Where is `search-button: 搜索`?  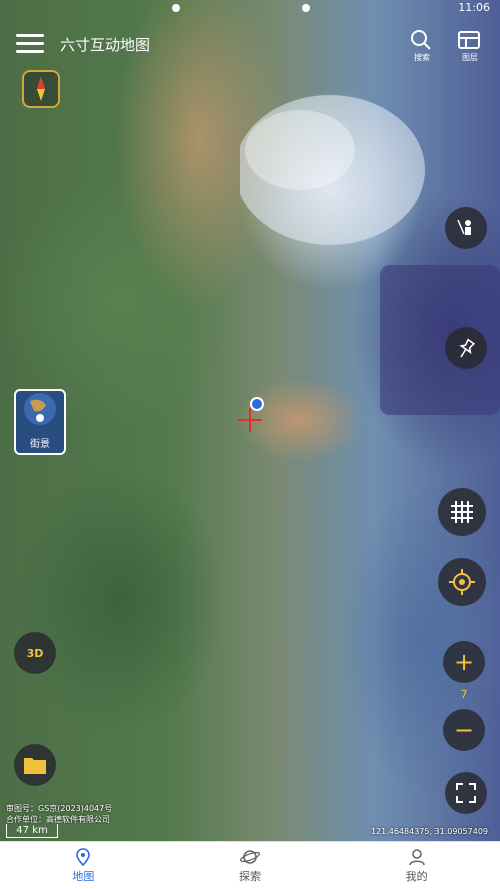
search-button: 搜索 is located at coordinates (422, 45).